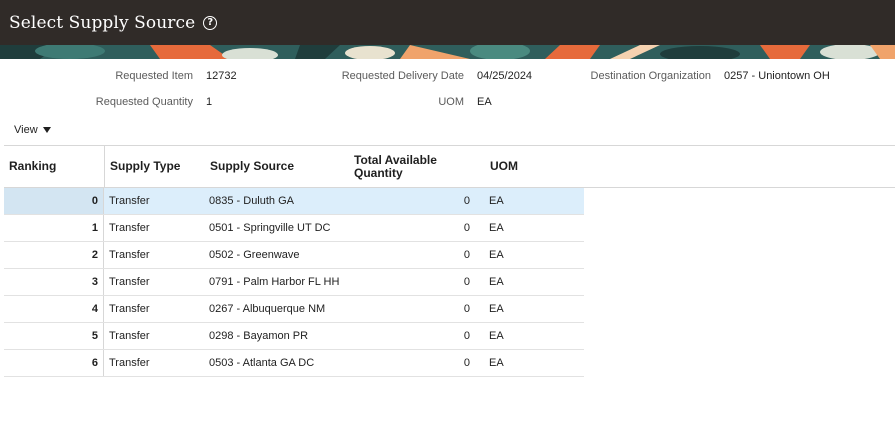  What do you see at coordinates (144, 102) in the screenshot?
I see `requested-quantity-label: Requested Quantity` at bounding box center [144, 102].